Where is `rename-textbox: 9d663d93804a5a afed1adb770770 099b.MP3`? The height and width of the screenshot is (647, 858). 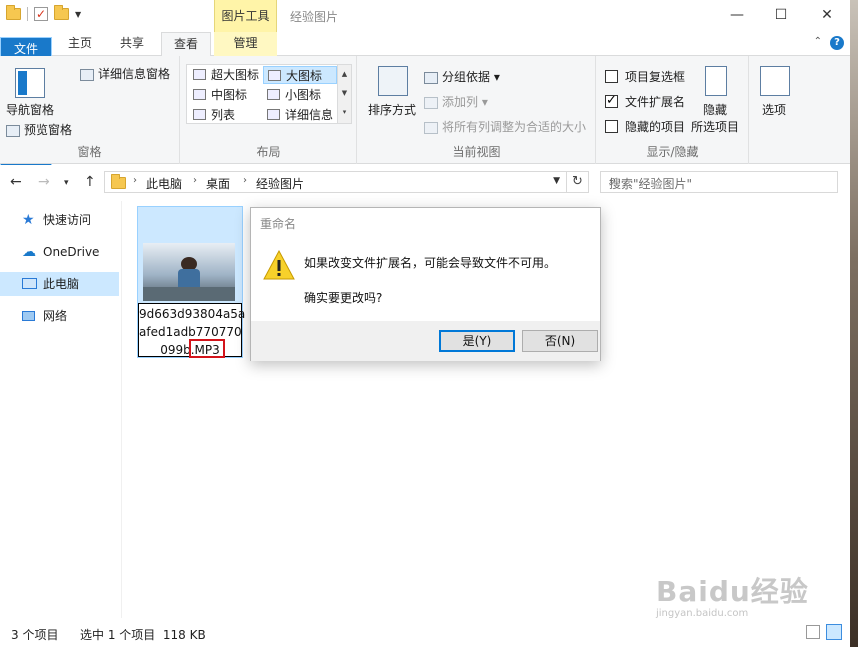 rename-textbox: 9d663d93804a5a afed1adb770770 099b.MP3 is located at coordinates (192, 330).